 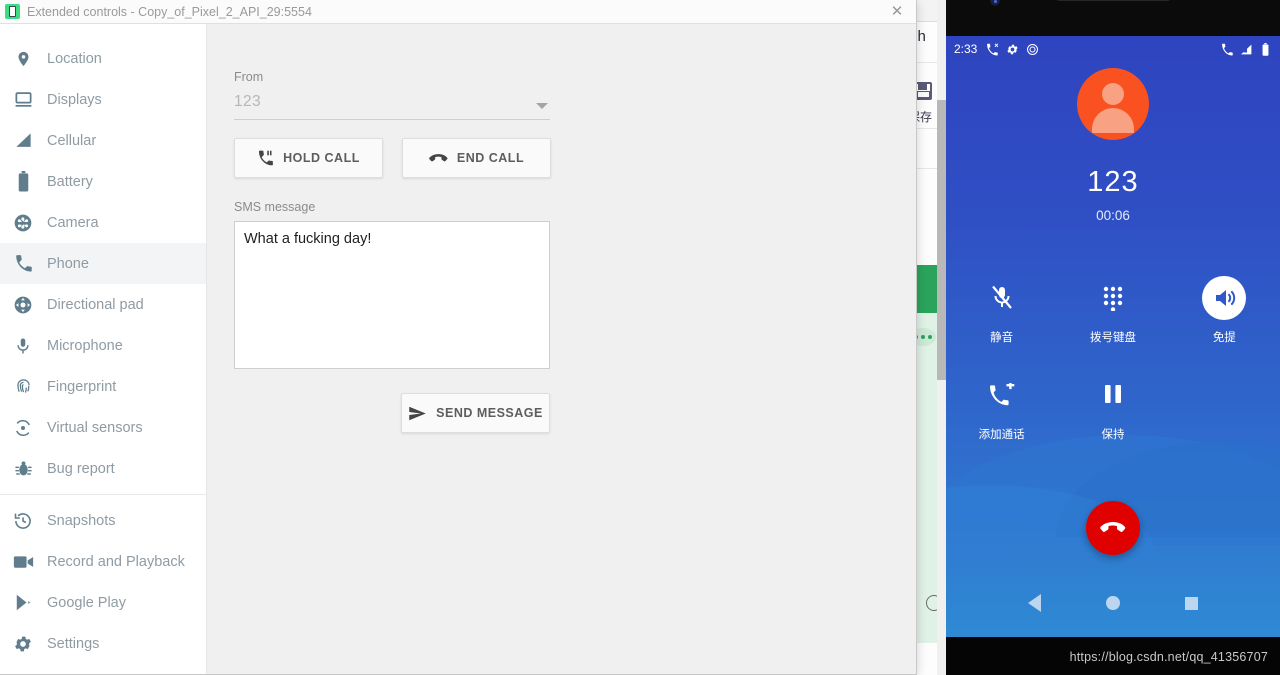 I want to click on end-call-button: END CALL, so click(x=476, y=158).